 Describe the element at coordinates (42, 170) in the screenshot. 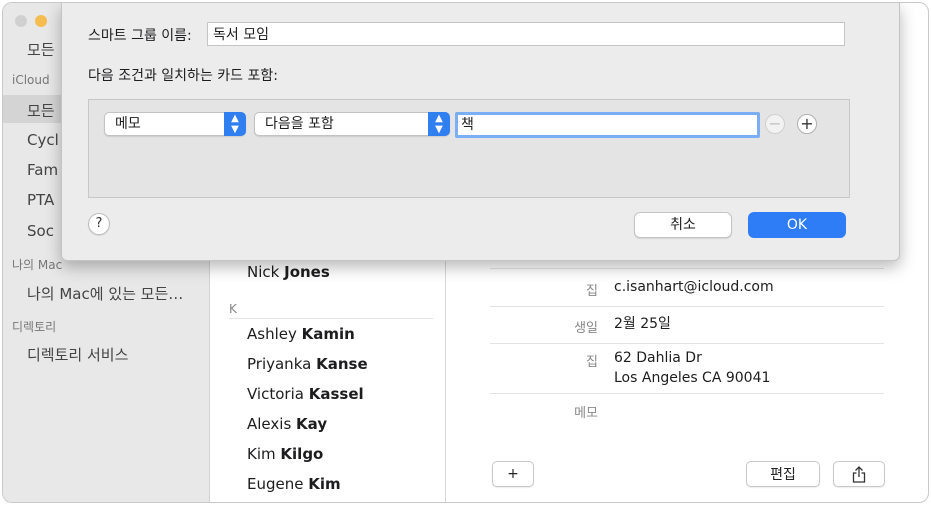

I see `sidebar-item-family: Fam` at that location.